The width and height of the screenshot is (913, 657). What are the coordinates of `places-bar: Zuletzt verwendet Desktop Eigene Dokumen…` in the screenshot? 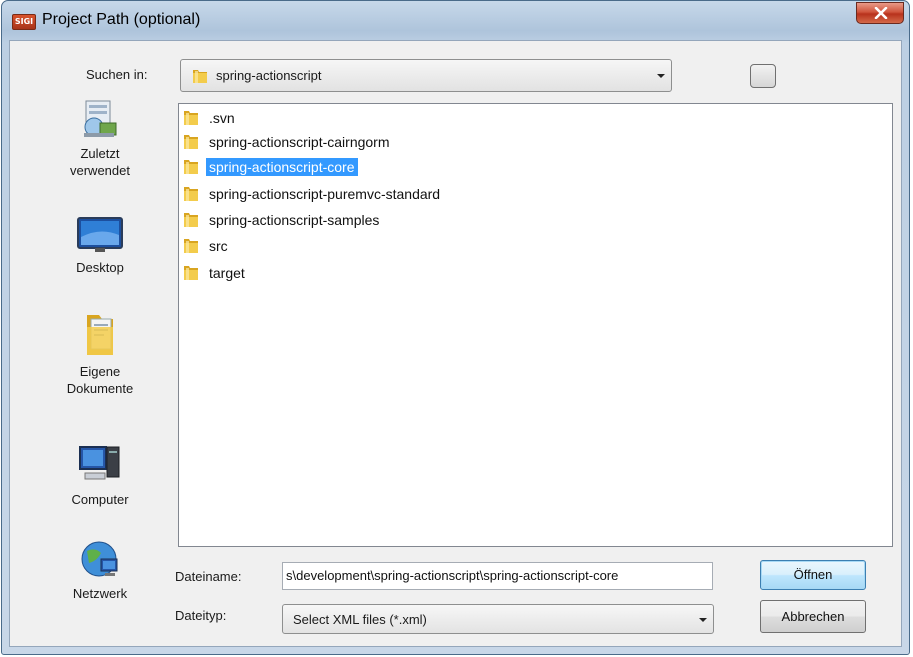 It's located at (100, 357).